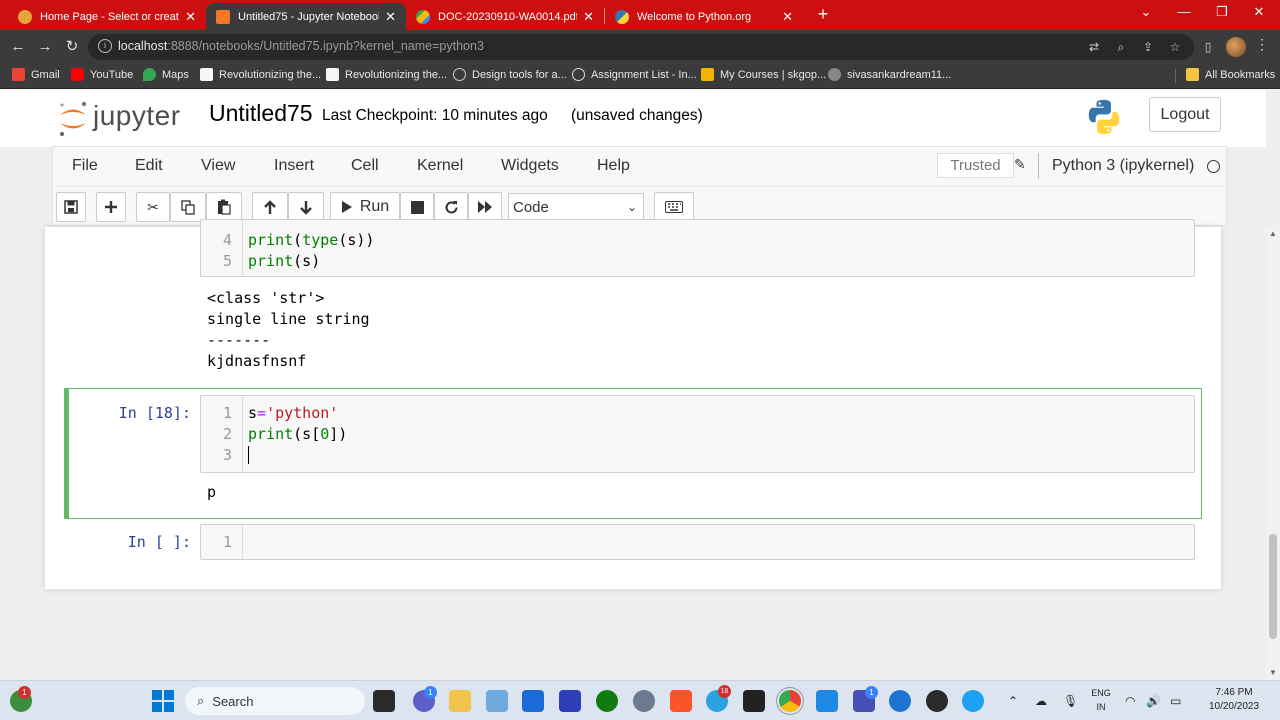 This screenshot has width=1280, height=720. I want to click on show-hidden-icons-icon: ⌃, so click(1013, 701).